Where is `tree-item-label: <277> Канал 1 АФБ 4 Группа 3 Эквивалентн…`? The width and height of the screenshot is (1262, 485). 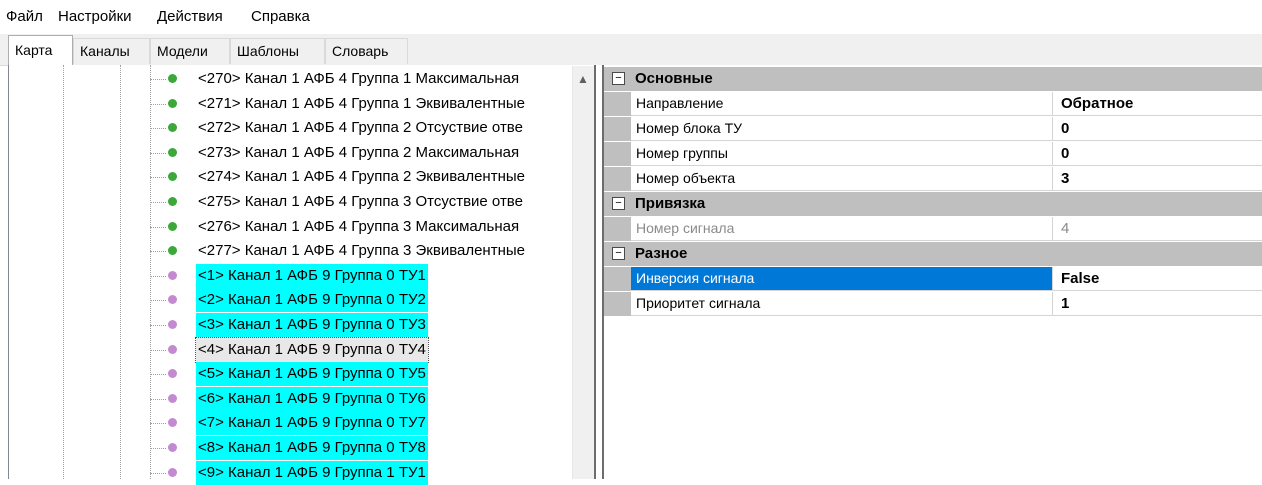 tree-item-label: <277> Канал 1 АФБ 4 Группа 3 Эквивалентн… is located at coordinates (361, 251).